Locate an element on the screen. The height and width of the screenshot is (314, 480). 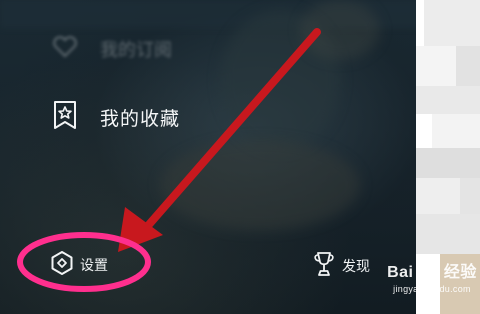
menu-item-favorites: 我的收藏 is located at coordinates (116, 117).